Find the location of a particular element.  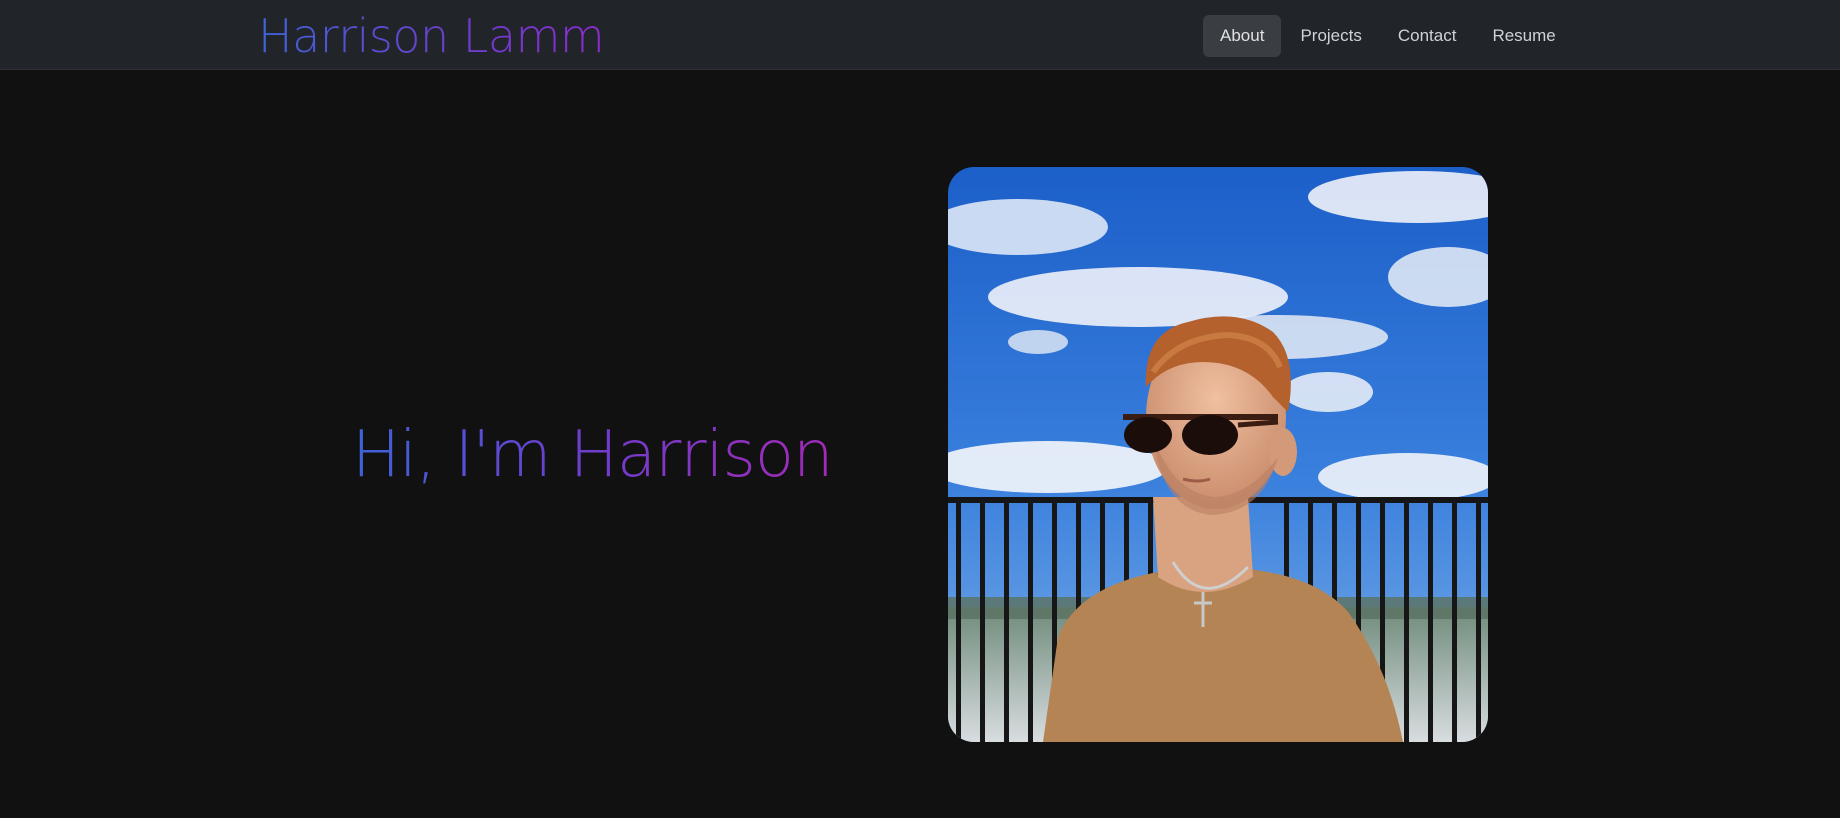

nav-projects-link: Projects is located at coordinates (1330, 36).